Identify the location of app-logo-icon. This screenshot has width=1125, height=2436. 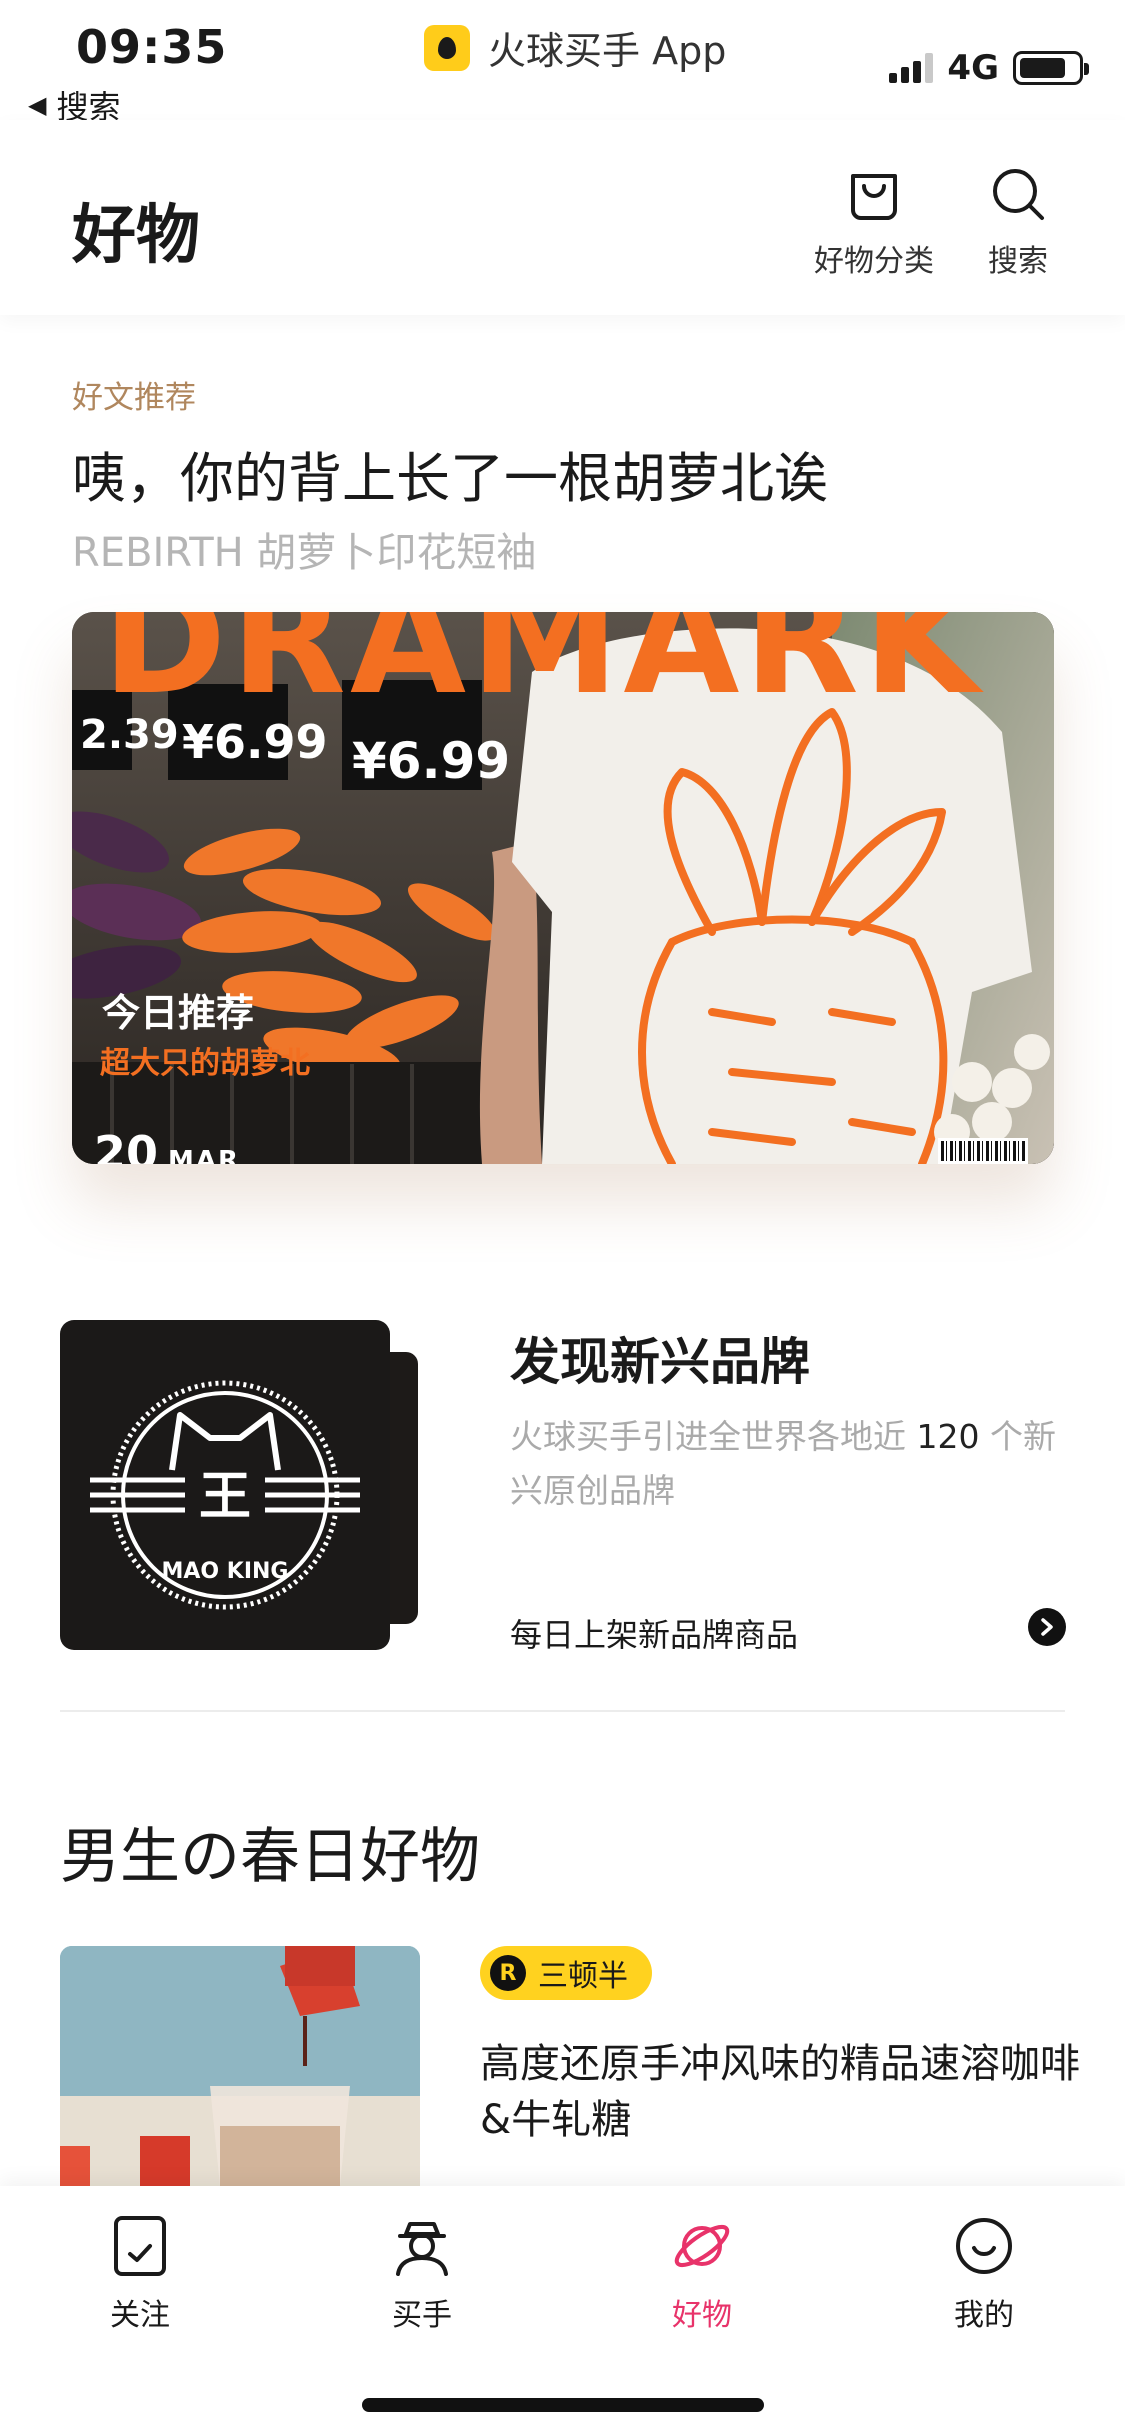
(447, 47).